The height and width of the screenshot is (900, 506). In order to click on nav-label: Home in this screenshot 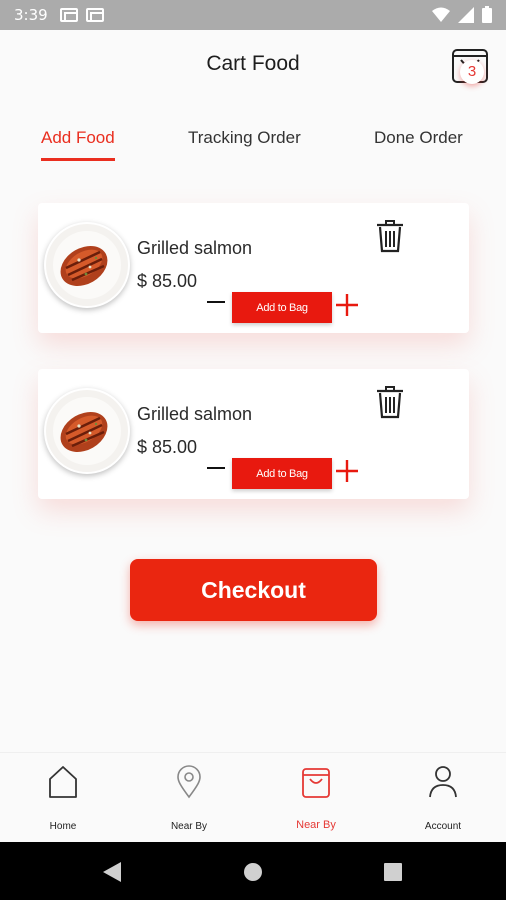, I will do `click(63, 826)`.